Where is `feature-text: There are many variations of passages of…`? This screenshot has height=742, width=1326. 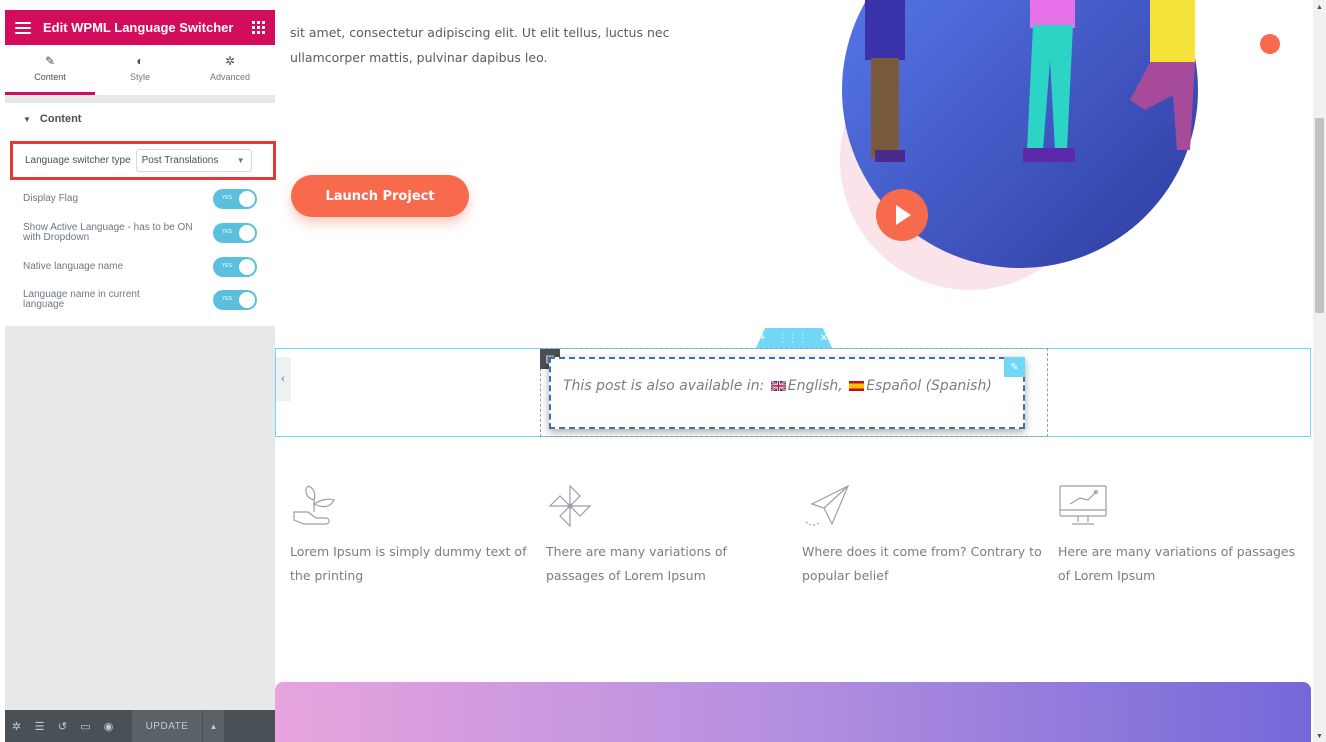 feature-text: There are many variations of passages of… is located at coordinates (636, 563).